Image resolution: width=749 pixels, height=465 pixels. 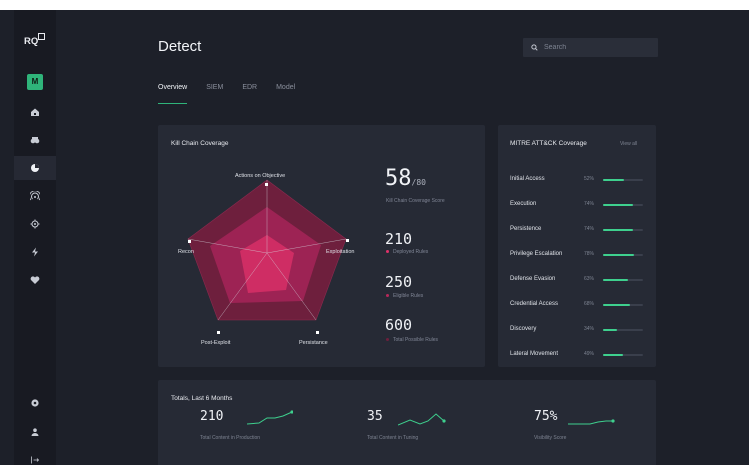 I want to click on total-rules-label: Total Possible Rules, so click(x=412, y=340).